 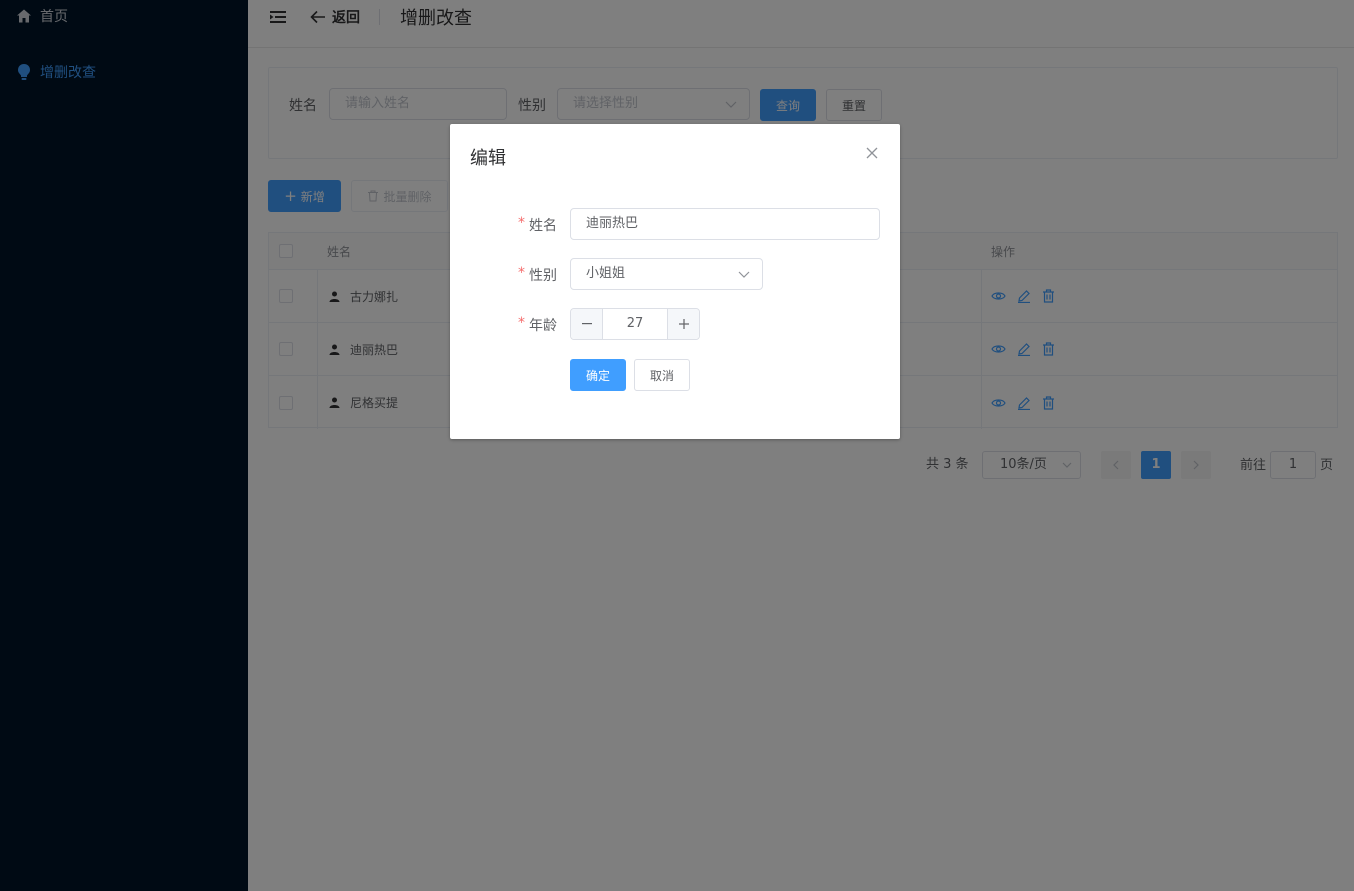 I want to click on age-field-label: * 年龄, so click(x=537, y=325).